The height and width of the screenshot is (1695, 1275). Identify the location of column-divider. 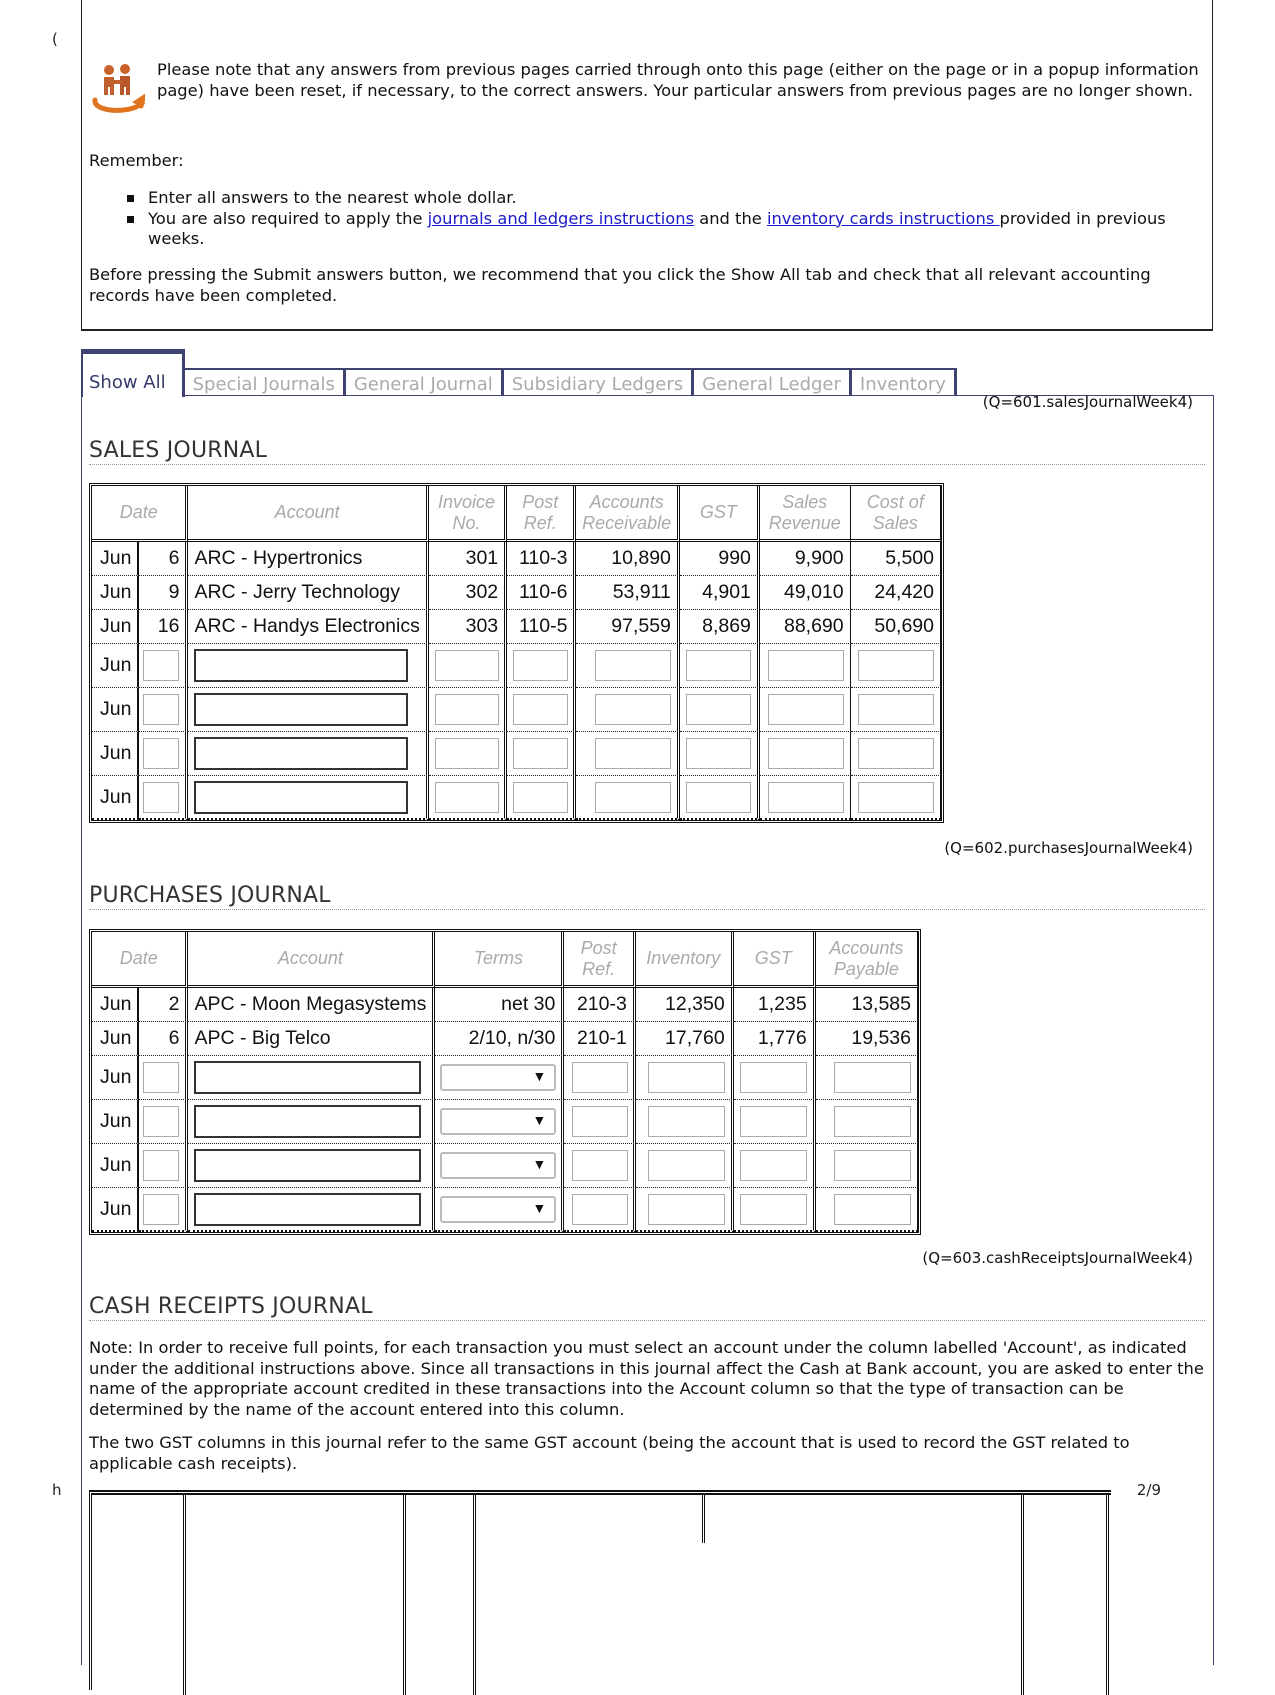
(703, 1519).